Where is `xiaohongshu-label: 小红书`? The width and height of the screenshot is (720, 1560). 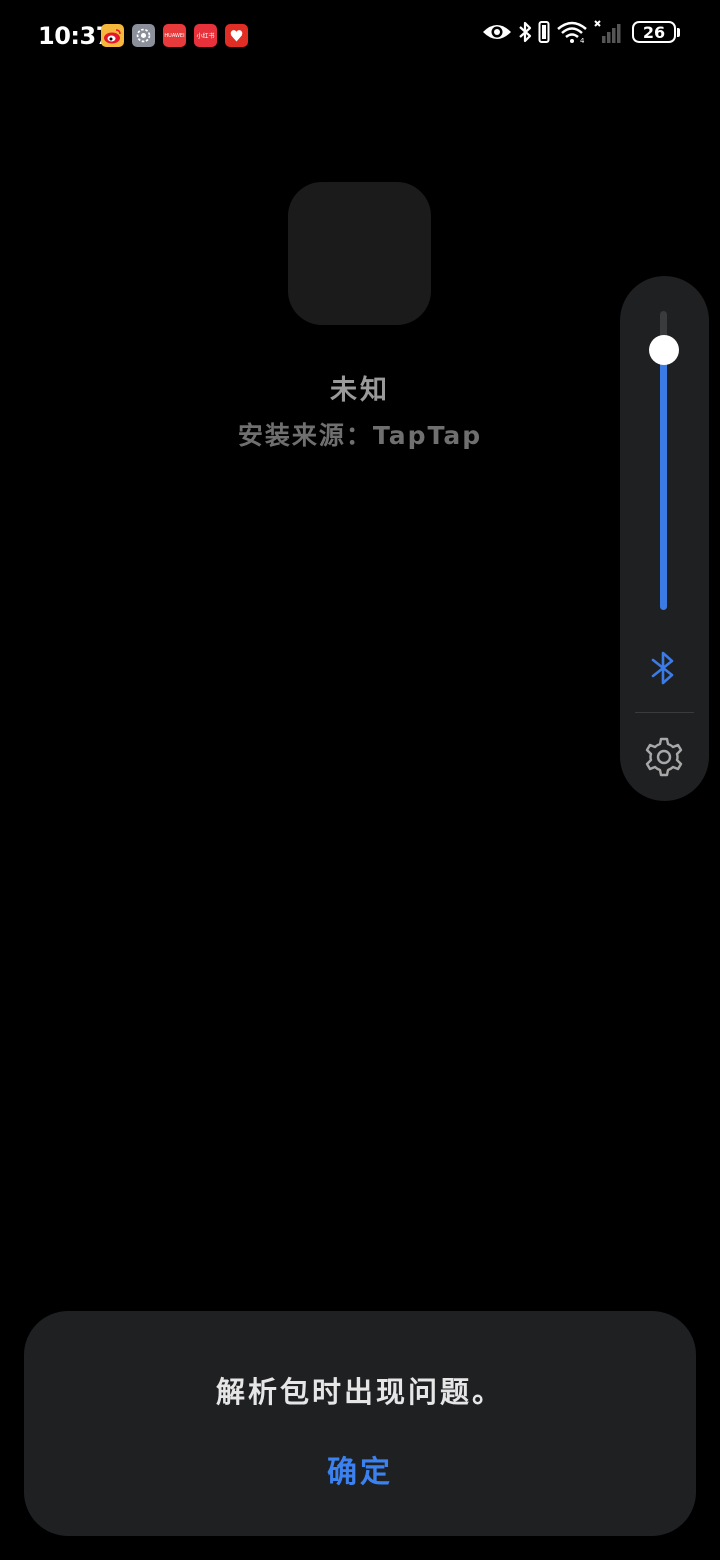 xiaohongshu-label: 小红书 is located at coordinates (205, 36).